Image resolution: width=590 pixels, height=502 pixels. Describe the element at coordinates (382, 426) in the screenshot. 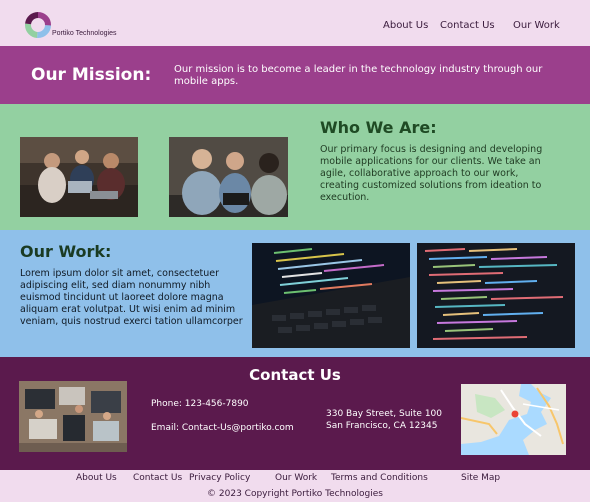

I see `address-line-2: San Francisco, CA 12345` at that location.